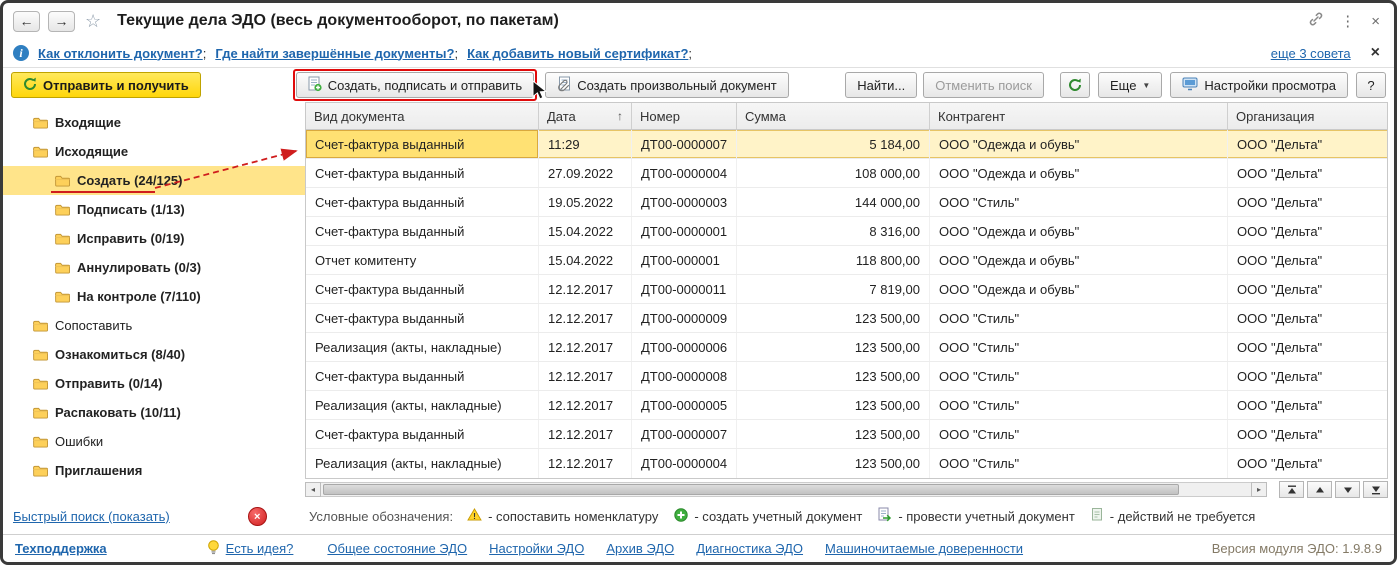 This screenshot has height=565, width=1397. I want to click on sidebar-item-12: Приглашения, so click(154, 470).